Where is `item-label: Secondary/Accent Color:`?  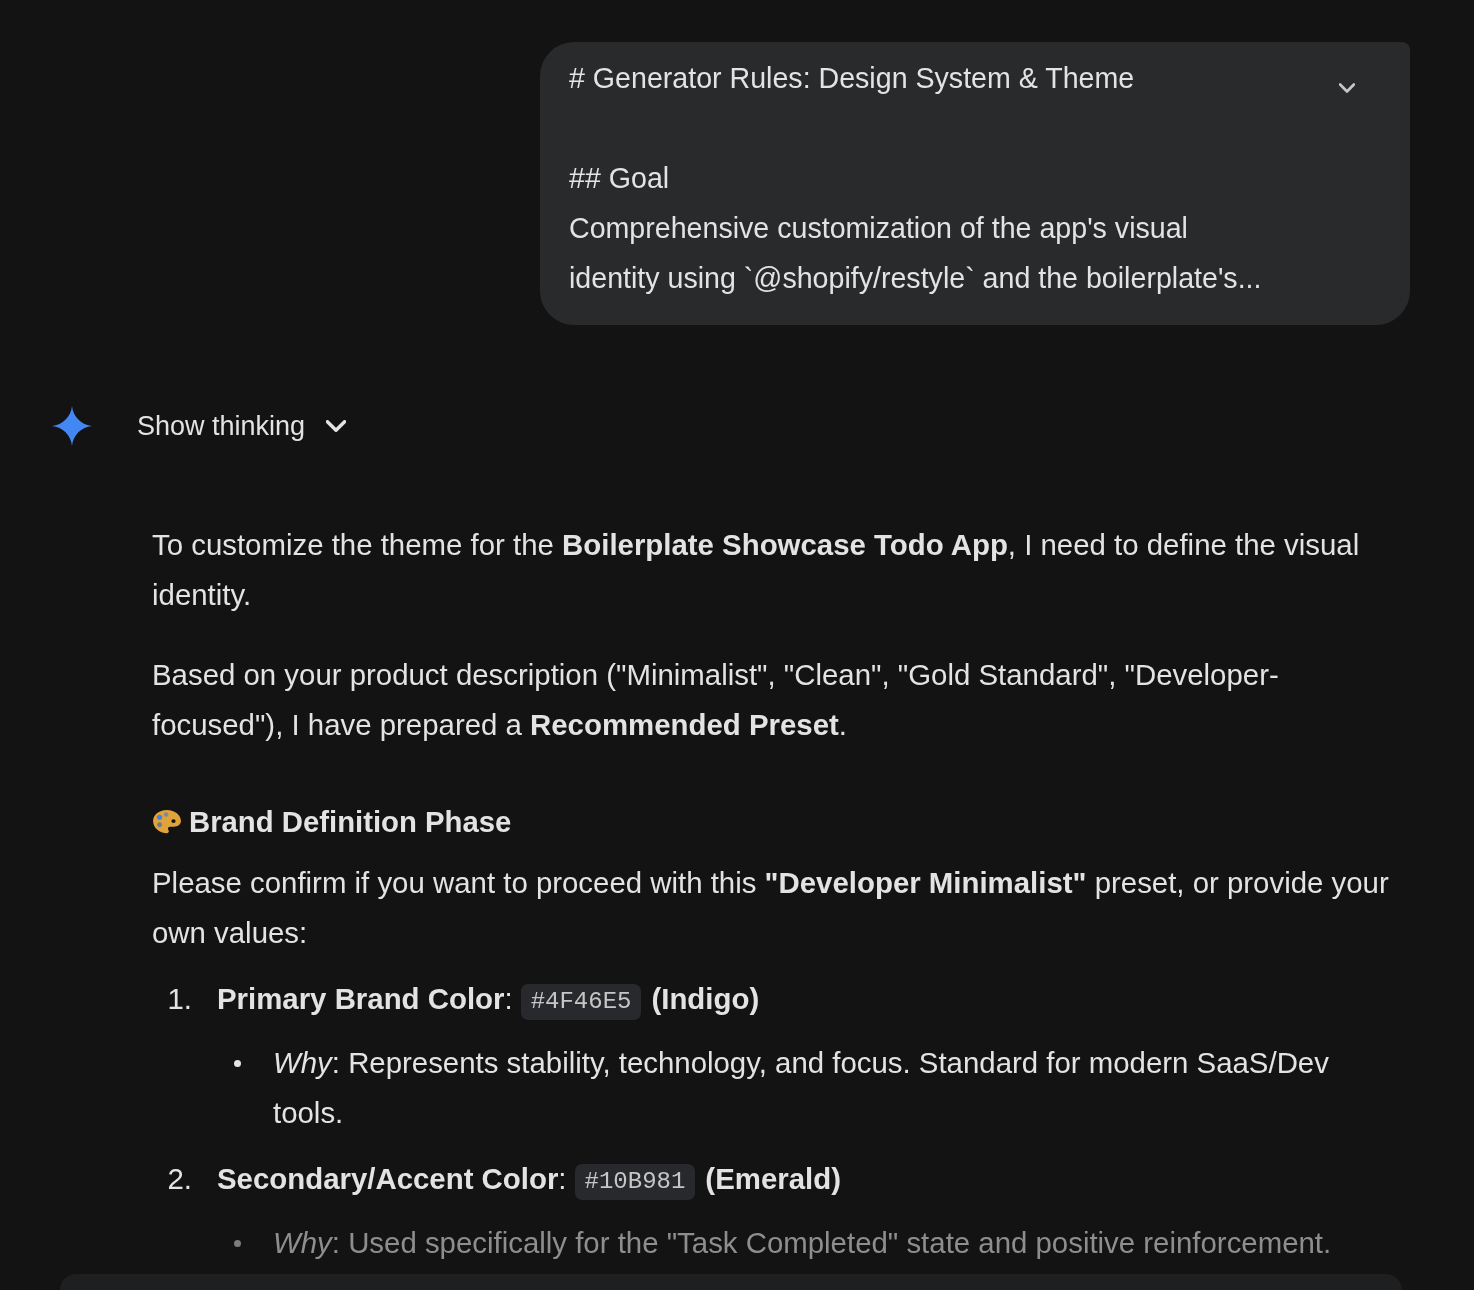 item-label: Secondary/Accent Color: is located at coordinates (392, 1178).